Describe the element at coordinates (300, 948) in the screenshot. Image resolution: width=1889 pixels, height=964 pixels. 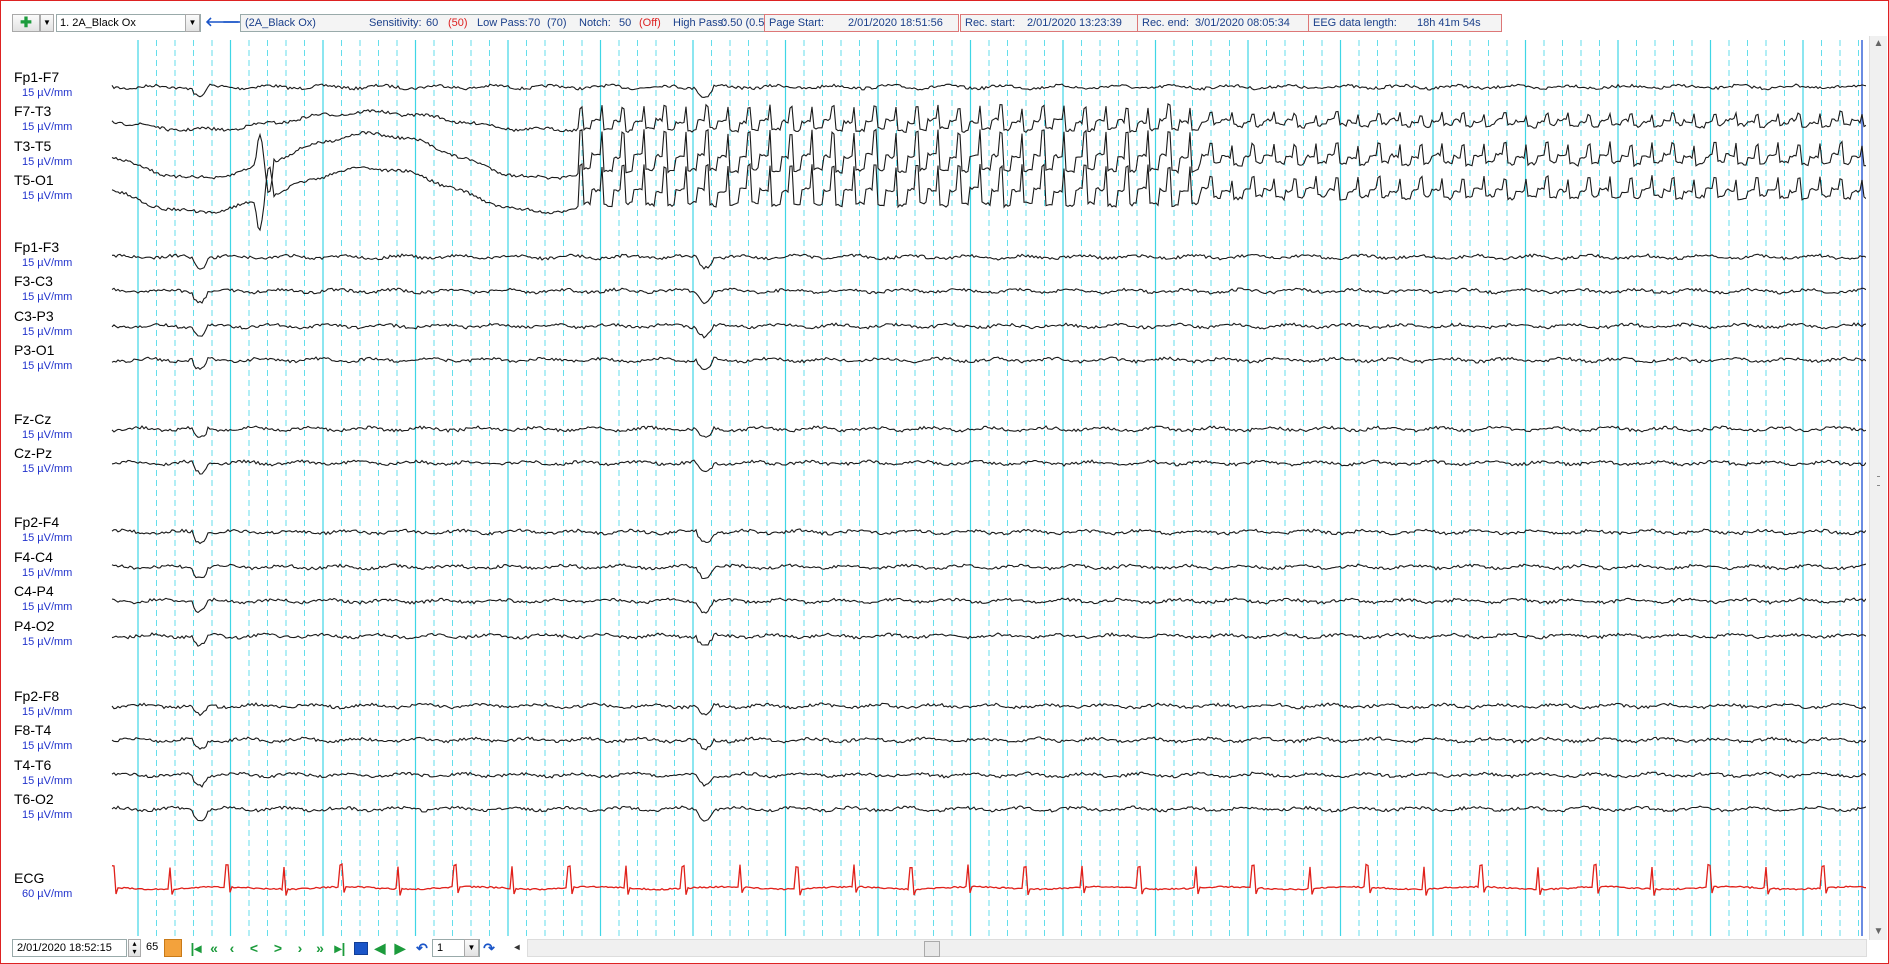
I see `page-forward-icon: ›` at that location.